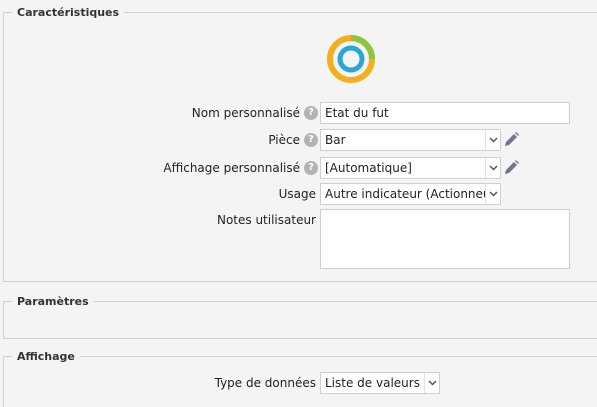 The image size is (597, 407). I want to click on type-de-donnees-select: Liste de valeurs, so click(380, 383).